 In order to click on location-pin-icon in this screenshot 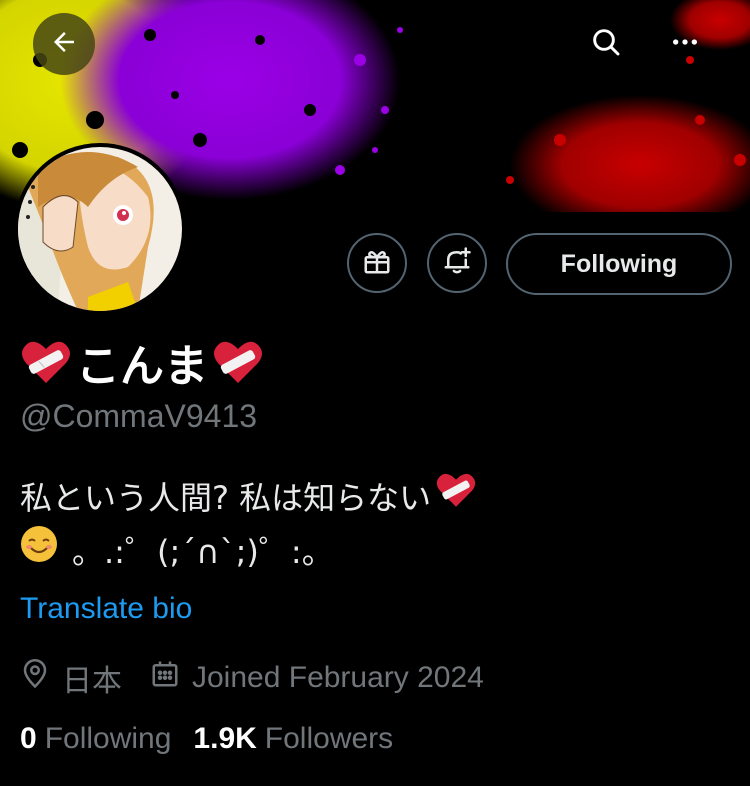, I will do `click(41, 678)`.